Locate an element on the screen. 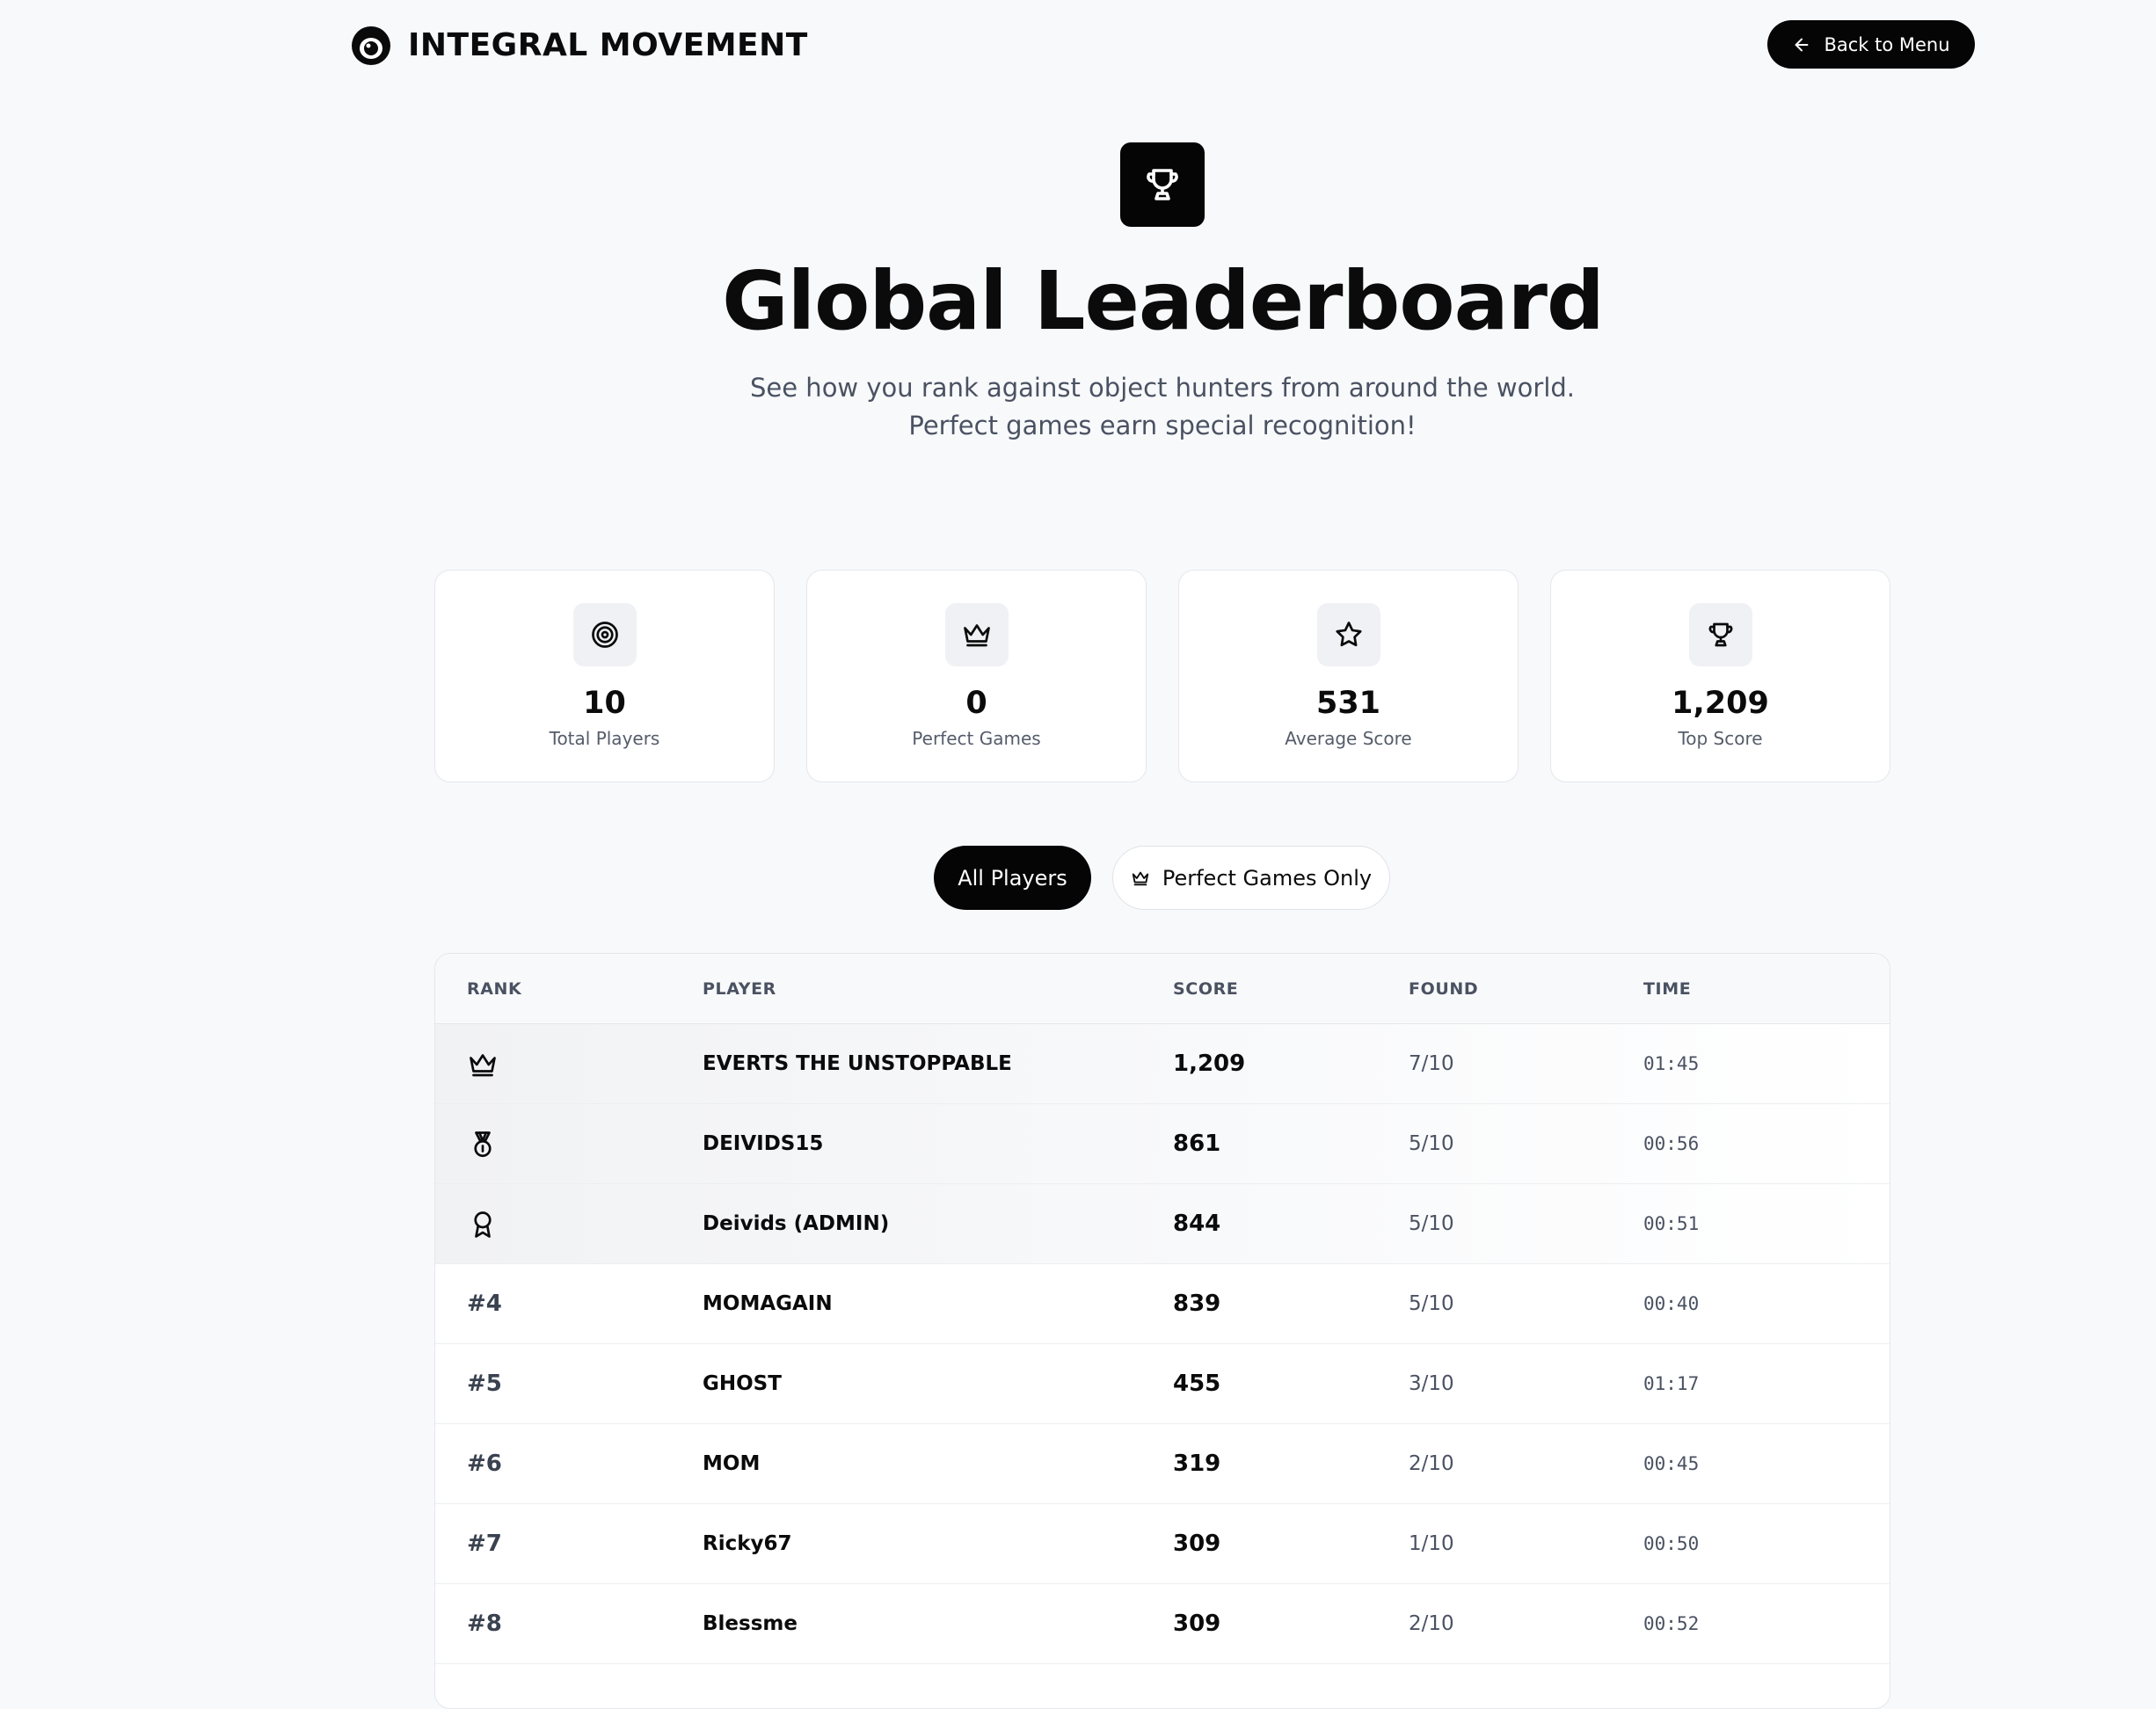  stat-label: Average Score is located at coordinates (1348, 738).